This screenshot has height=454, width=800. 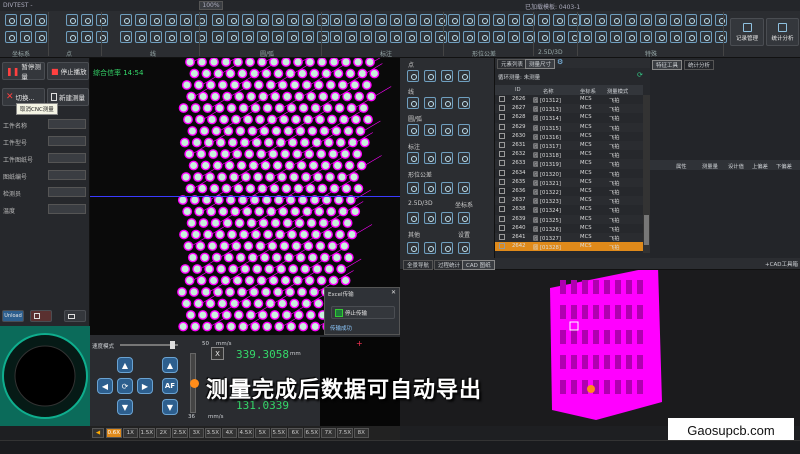 I want to click on save-button, so click(x=41, y=316).